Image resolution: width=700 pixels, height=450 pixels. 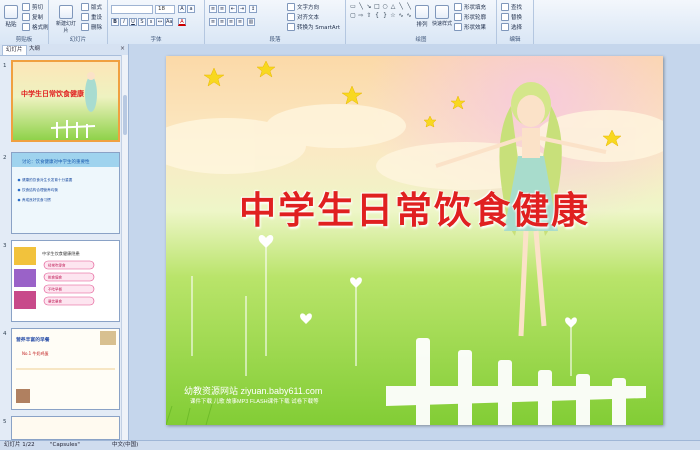 I want to click on arrange-button: 排列, so click(x=422, y=16).